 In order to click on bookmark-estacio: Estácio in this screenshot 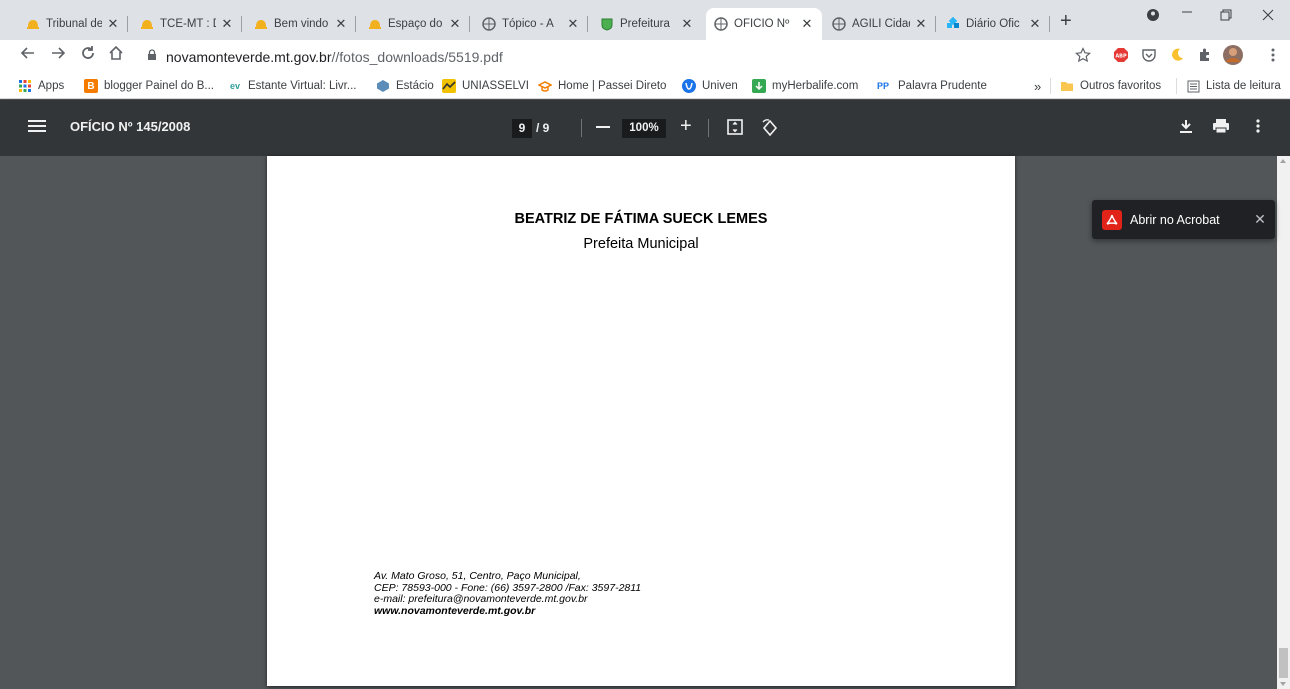, I will do `click(405, 86)`.